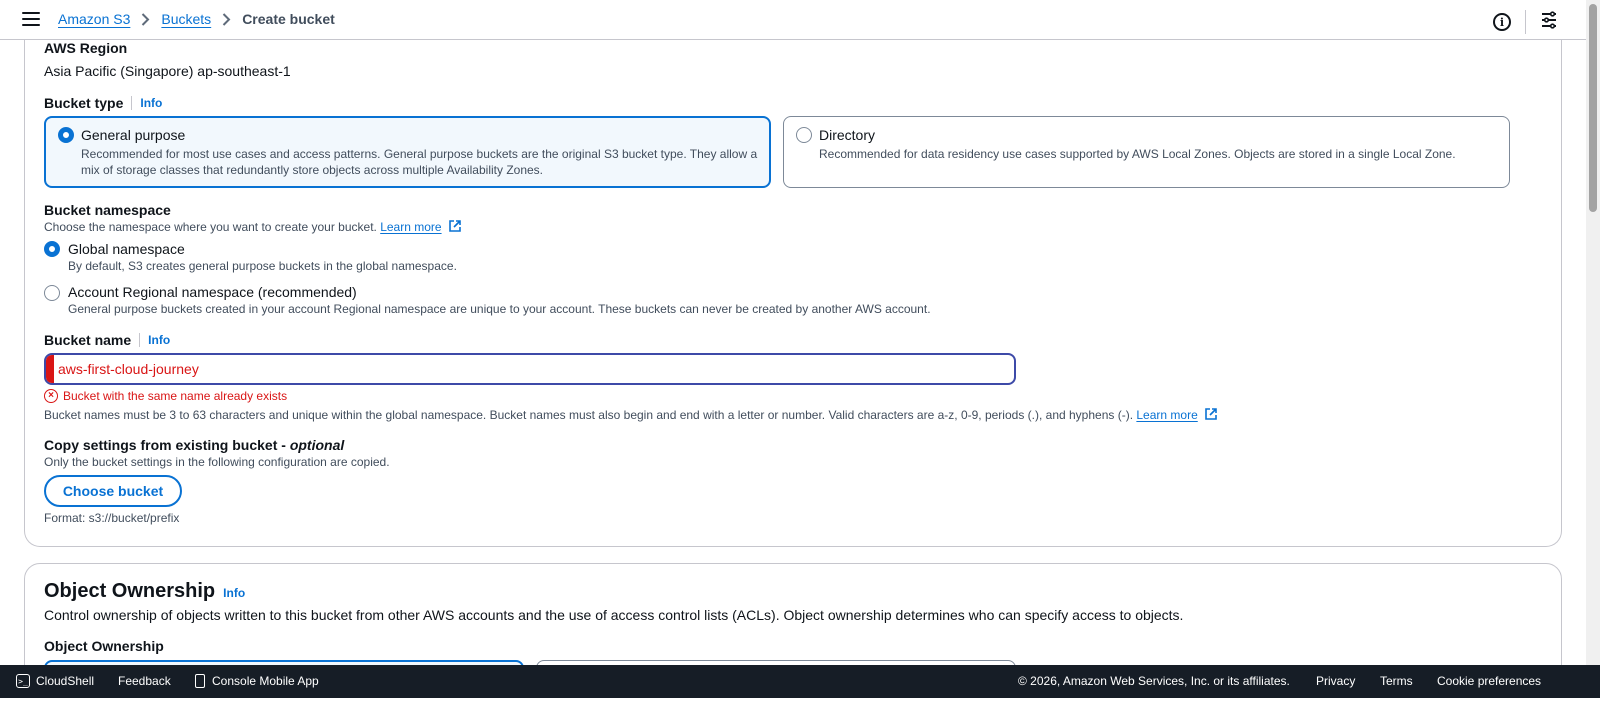 This screenshot has height=712, width=1600. I want to click on bucket-name-input-wrapper, so click(530, 369).